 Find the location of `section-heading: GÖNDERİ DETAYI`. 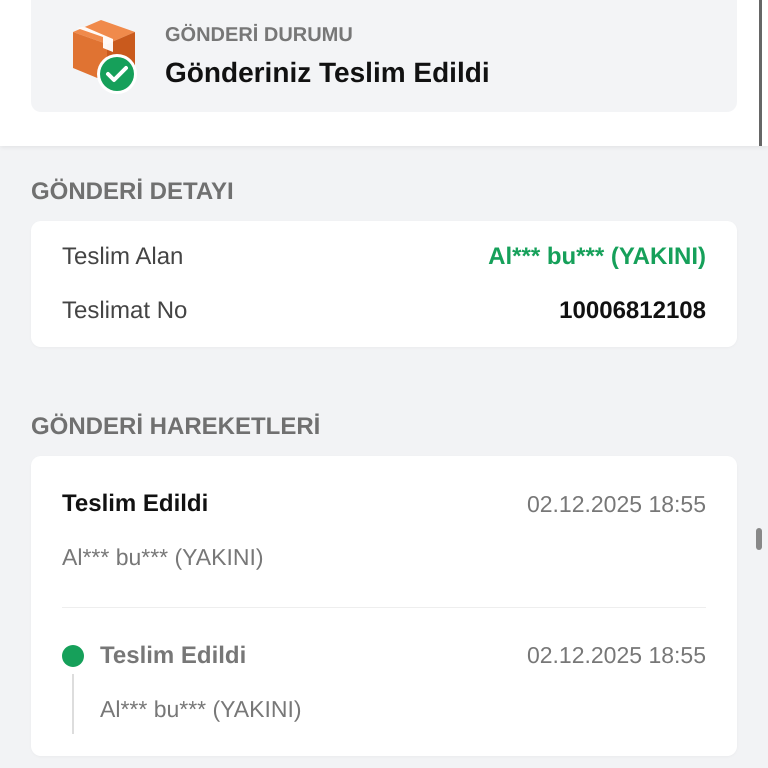

section-heading: GÖNDERİ DETAYI is located at coordinates (133, 192).